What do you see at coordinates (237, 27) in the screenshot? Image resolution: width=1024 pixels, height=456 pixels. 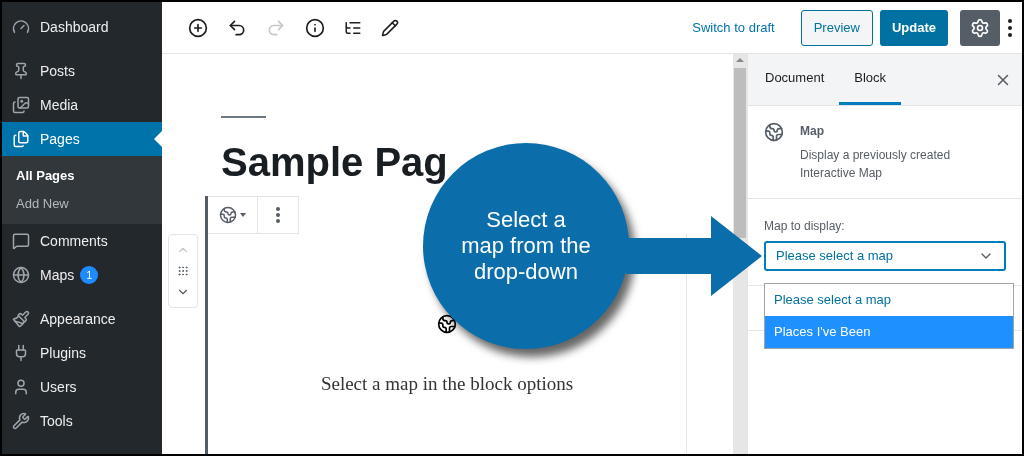 I see `undo-icon` at bounding box center [237, 27].